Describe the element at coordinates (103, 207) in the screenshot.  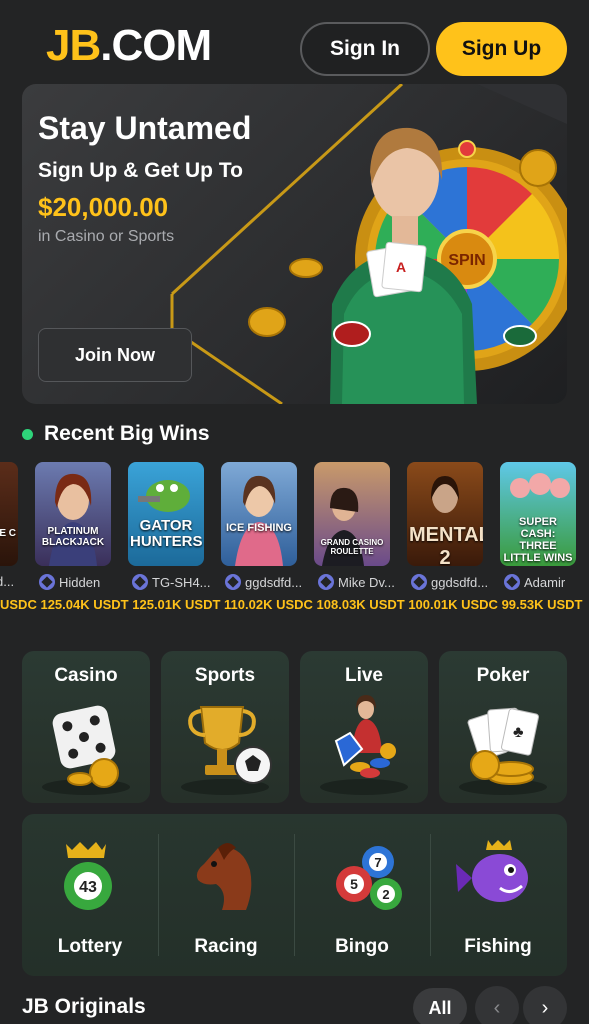
I see `banner-amount: $20,000.00` at that location.